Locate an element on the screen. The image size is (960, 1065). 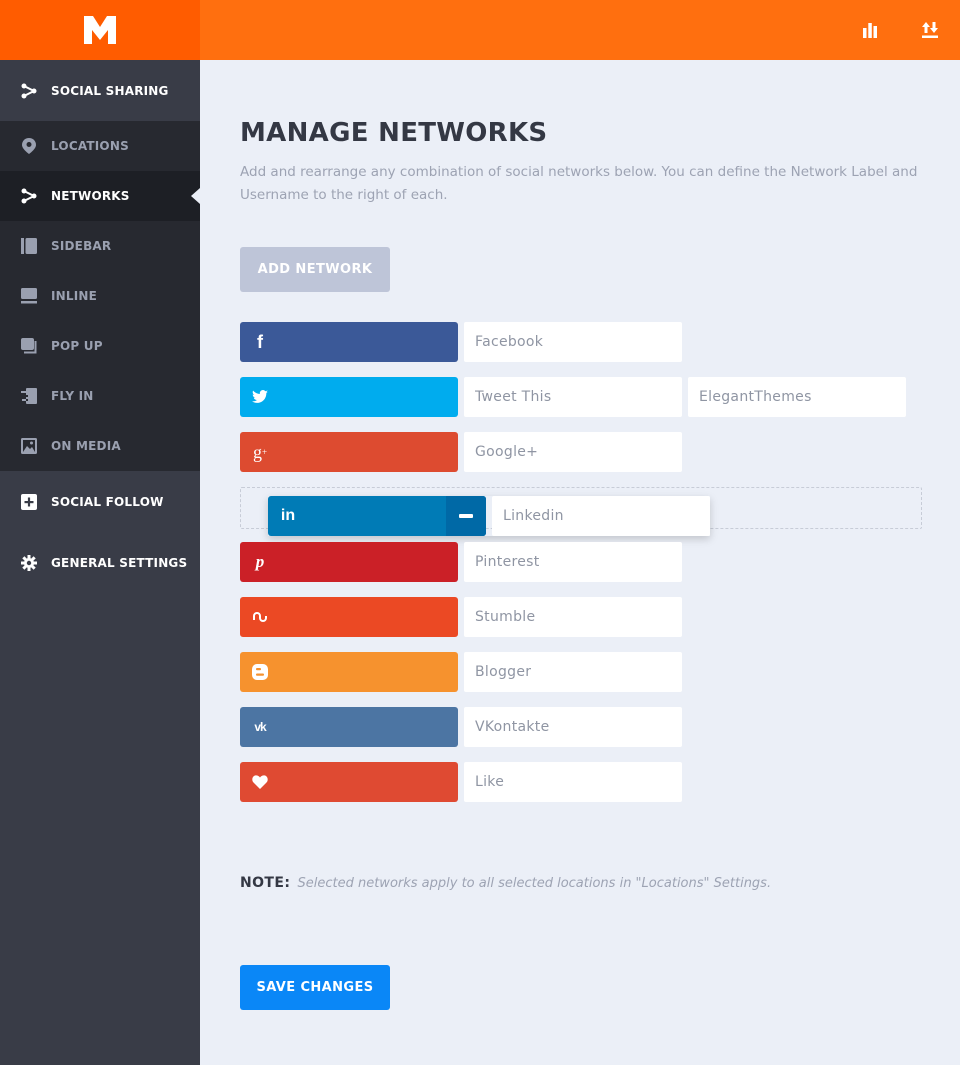
network-row-like is located at coordinates (461, 782).